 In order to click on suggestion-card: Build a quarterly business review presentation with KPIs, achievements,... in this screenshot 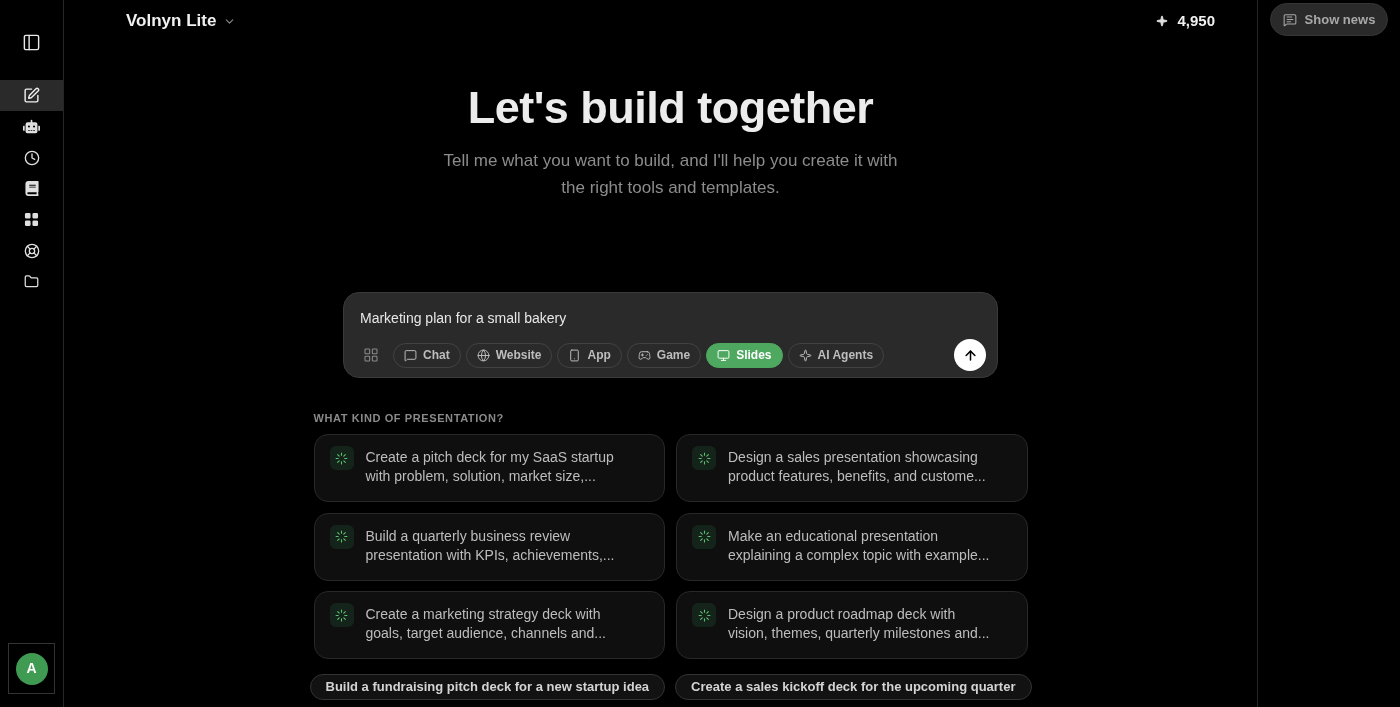, I will do `click(489, 546)`.